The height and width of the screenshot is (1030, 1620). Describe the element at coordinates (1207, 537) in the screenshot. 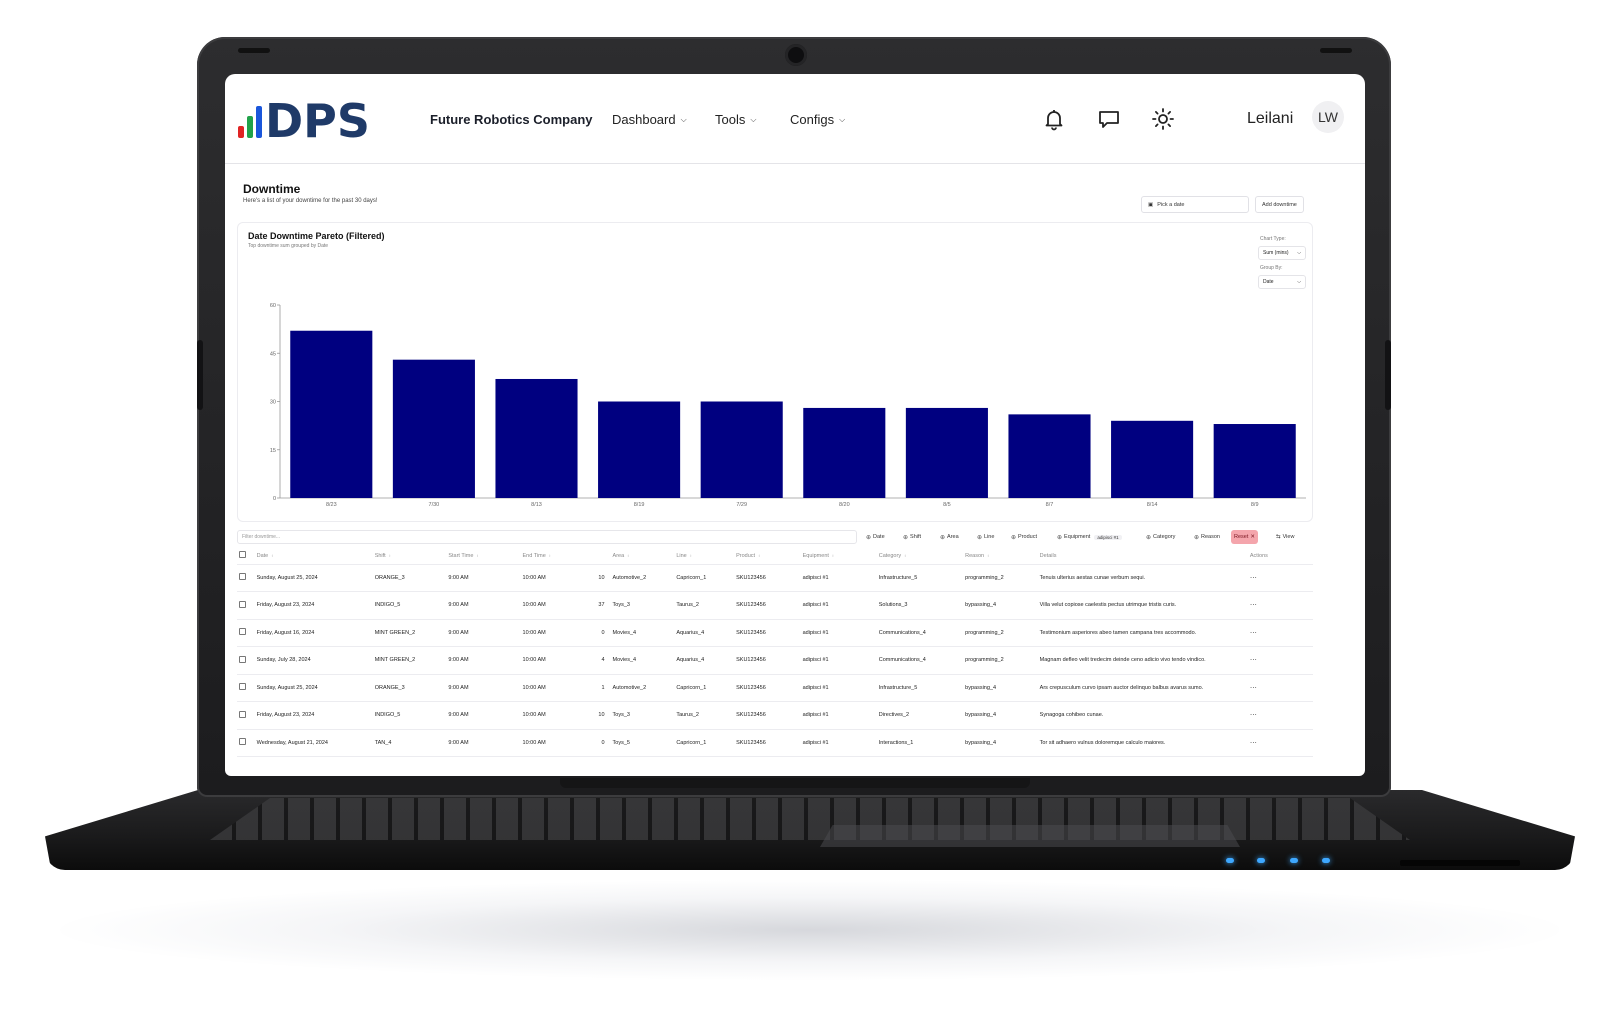

I see `filter-reason: ⊕ Reason` at that location.